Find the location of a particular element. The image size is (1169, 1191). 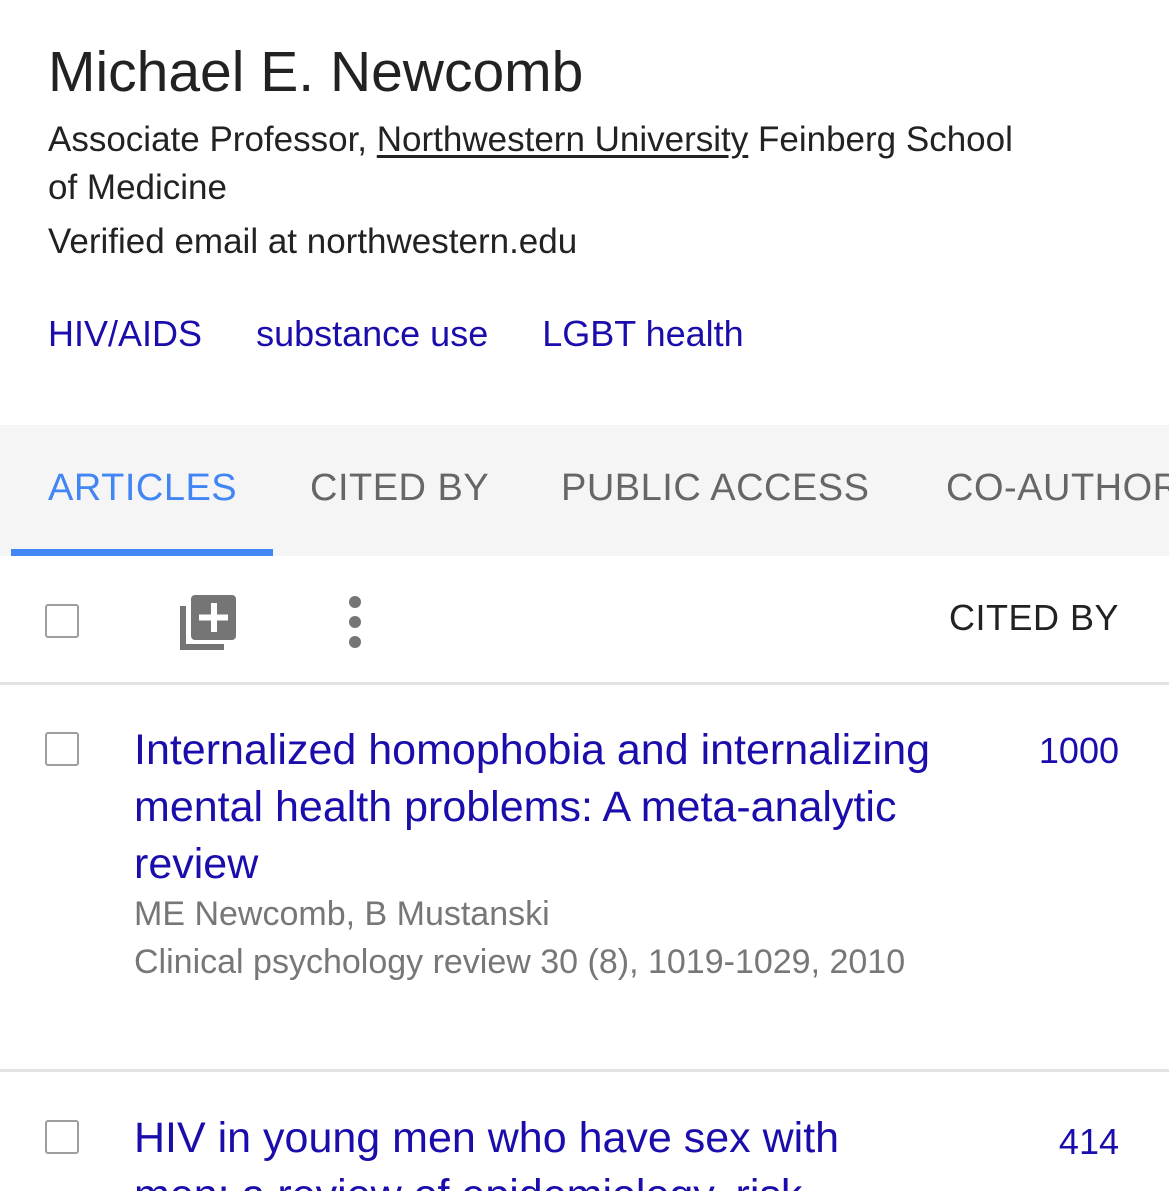

tab-public-access: PUBLIC ACCESS is located at coordinates (715, 488).